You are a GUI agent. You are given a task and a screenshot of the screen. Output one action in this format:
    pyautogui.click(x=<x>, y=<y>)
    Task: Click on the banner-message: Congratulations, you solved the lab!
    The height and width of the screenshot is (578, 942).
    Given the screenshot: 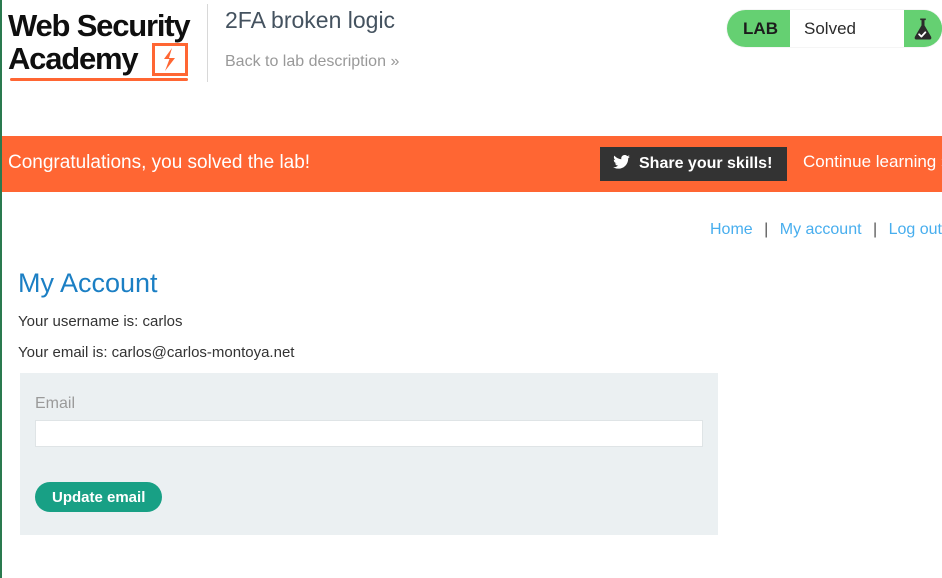 What is the action you would take?
    pyautogui.click(x=159, y=162)
    